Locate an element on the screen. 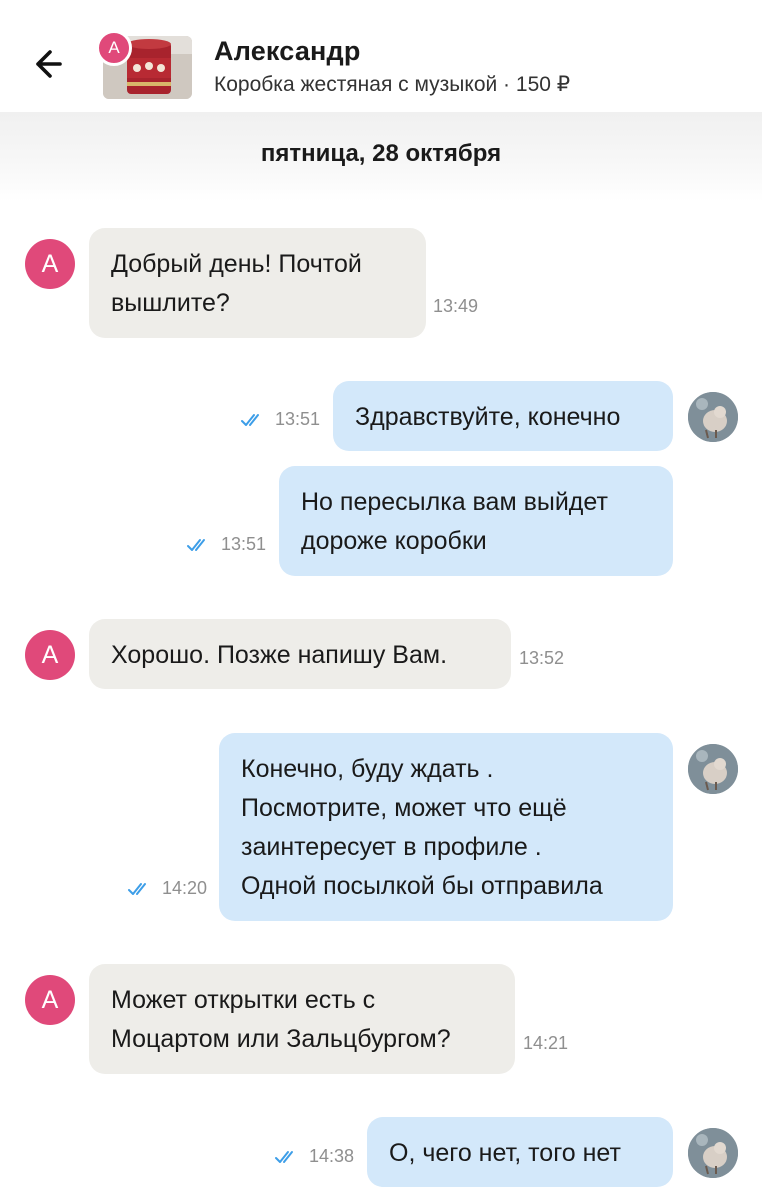  message-bubble: Но пересылка вам выйдет дороже коробки is located at coordinates (476, 521).